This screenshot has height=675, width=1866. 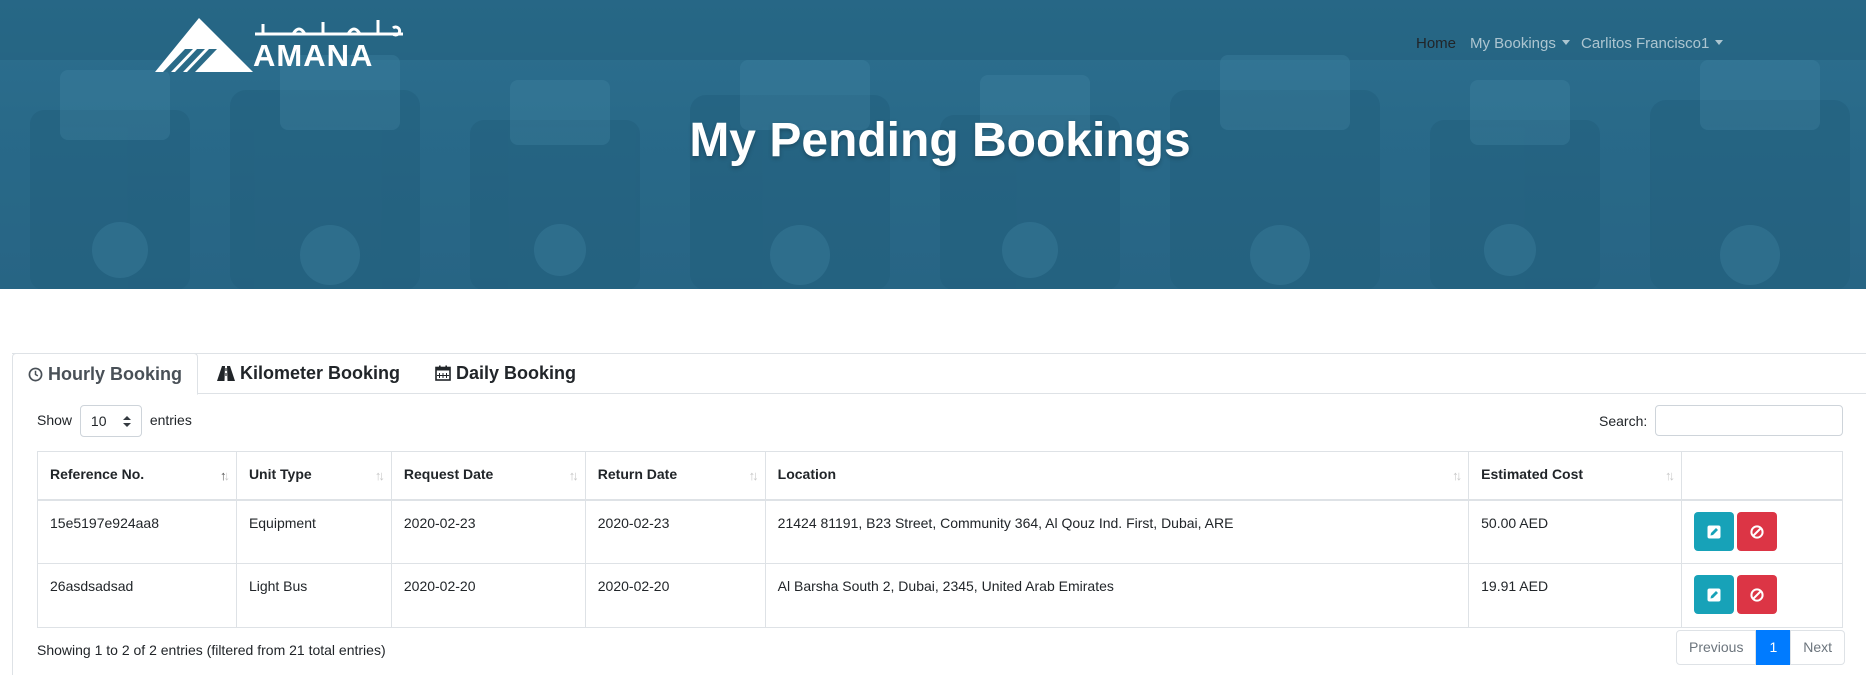 What do you see at coordinates (1645, 43) in the screenshot?
I see `nav-user-name: Carlitos Francisco1` at bounding box center [1645, 43].